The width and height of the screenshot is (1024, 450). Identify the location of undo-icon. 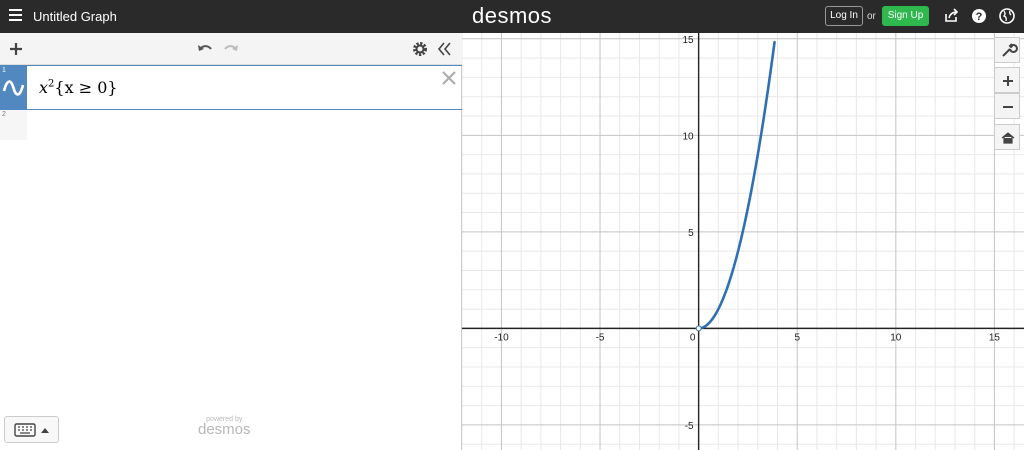
(205, 49).